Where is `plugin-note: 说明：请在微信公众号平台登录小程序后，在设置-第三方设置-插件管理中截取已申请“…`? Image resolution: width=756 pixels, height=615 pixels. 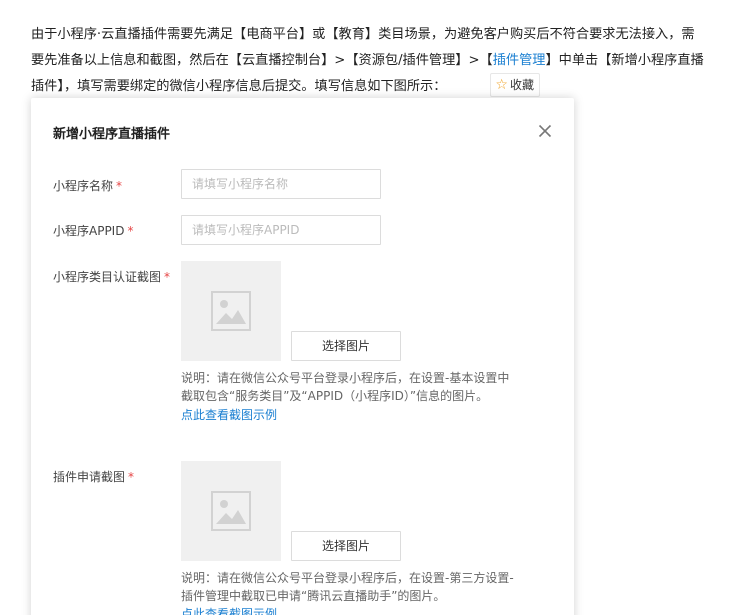
plugin-note: 说明：请在微信公众号平台登录小程序后，在设置-第三方设置-插件管理中截取已申请“… is located at coordinates (347, 587).